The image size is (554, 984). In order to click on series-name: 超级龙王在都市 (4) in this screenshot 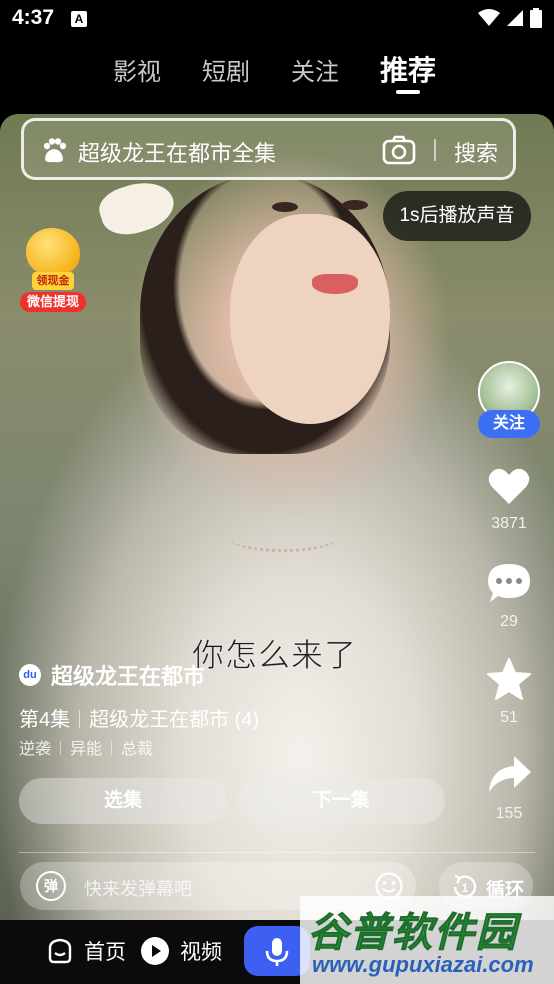, I will do `click(174, 720)`.